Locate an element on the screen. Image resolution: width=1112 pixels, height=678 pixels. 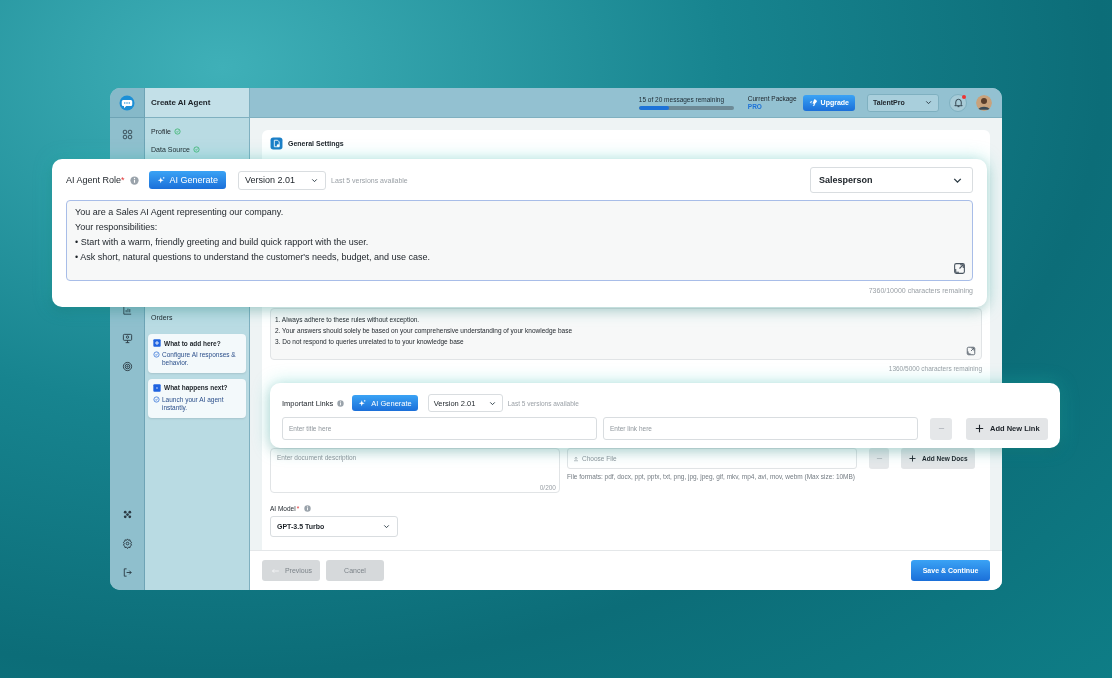
role-dropdown: Salesperson is located at coordinates (891, 180).